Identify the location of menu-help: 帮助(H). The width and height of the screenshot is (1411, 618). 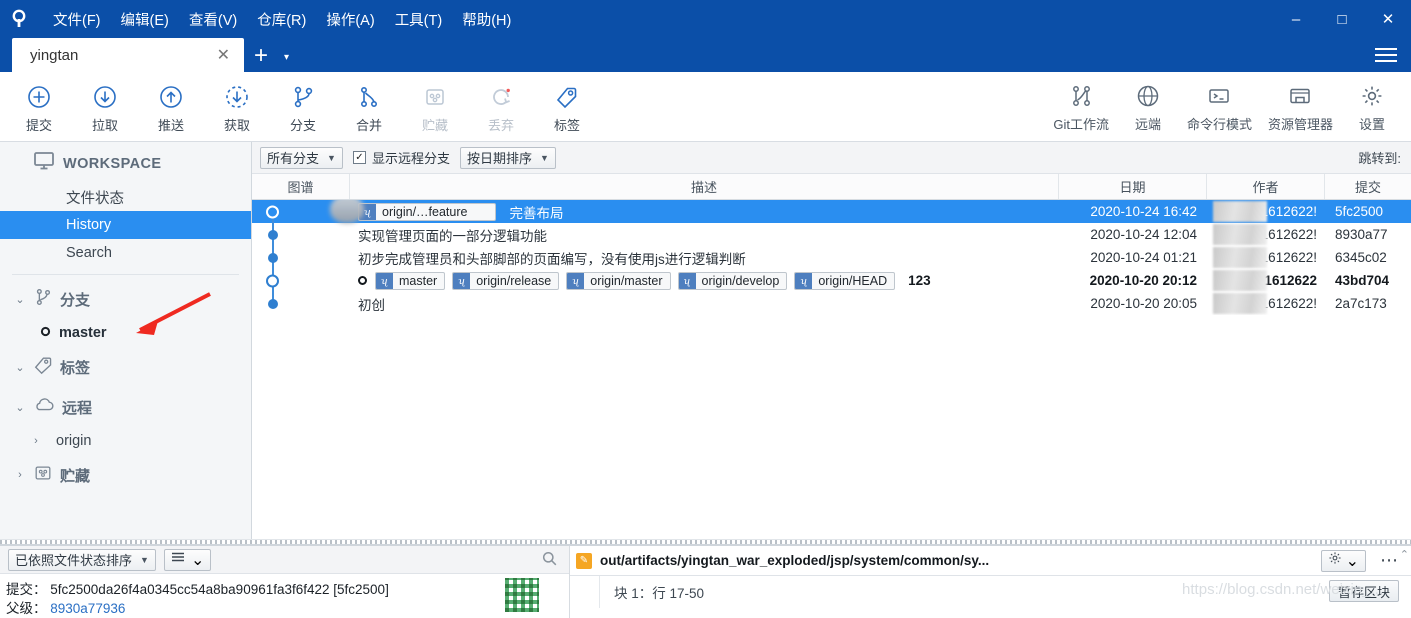
(486, 19).